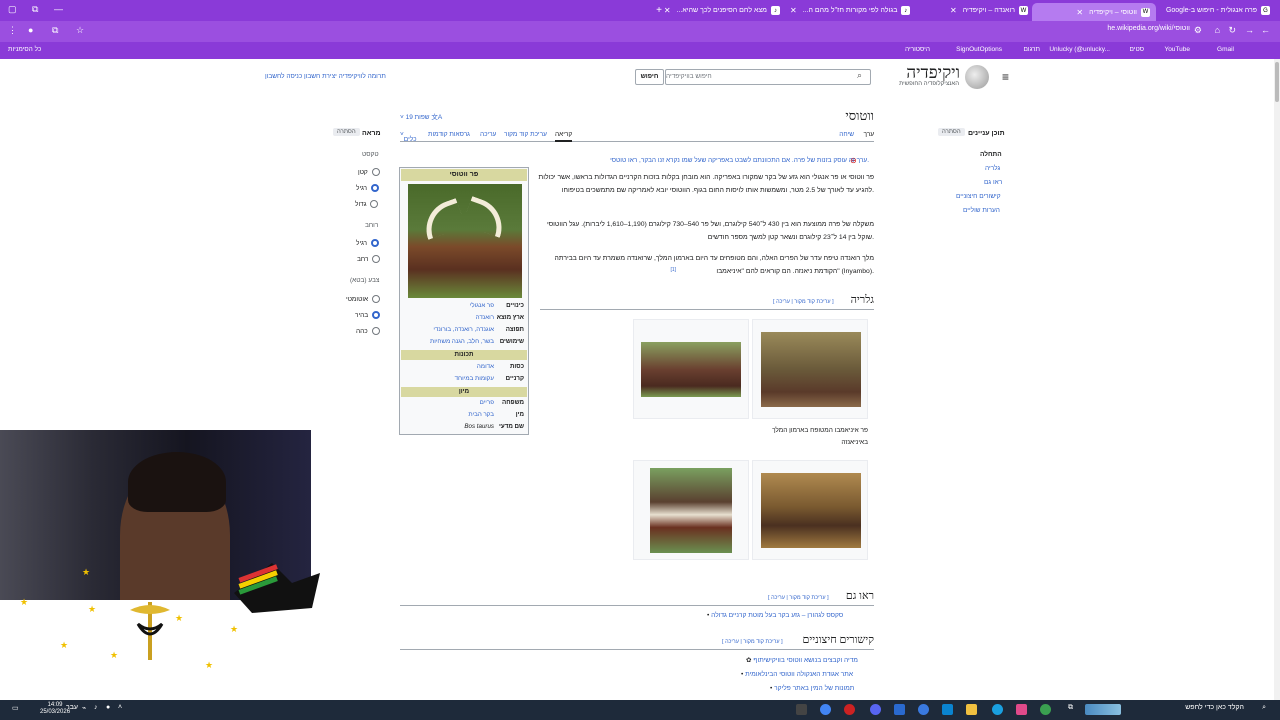  Describe the element at coordinates (1177, 49) in the screenshot. I see `bookmark-youtube: YouTube` at that location.